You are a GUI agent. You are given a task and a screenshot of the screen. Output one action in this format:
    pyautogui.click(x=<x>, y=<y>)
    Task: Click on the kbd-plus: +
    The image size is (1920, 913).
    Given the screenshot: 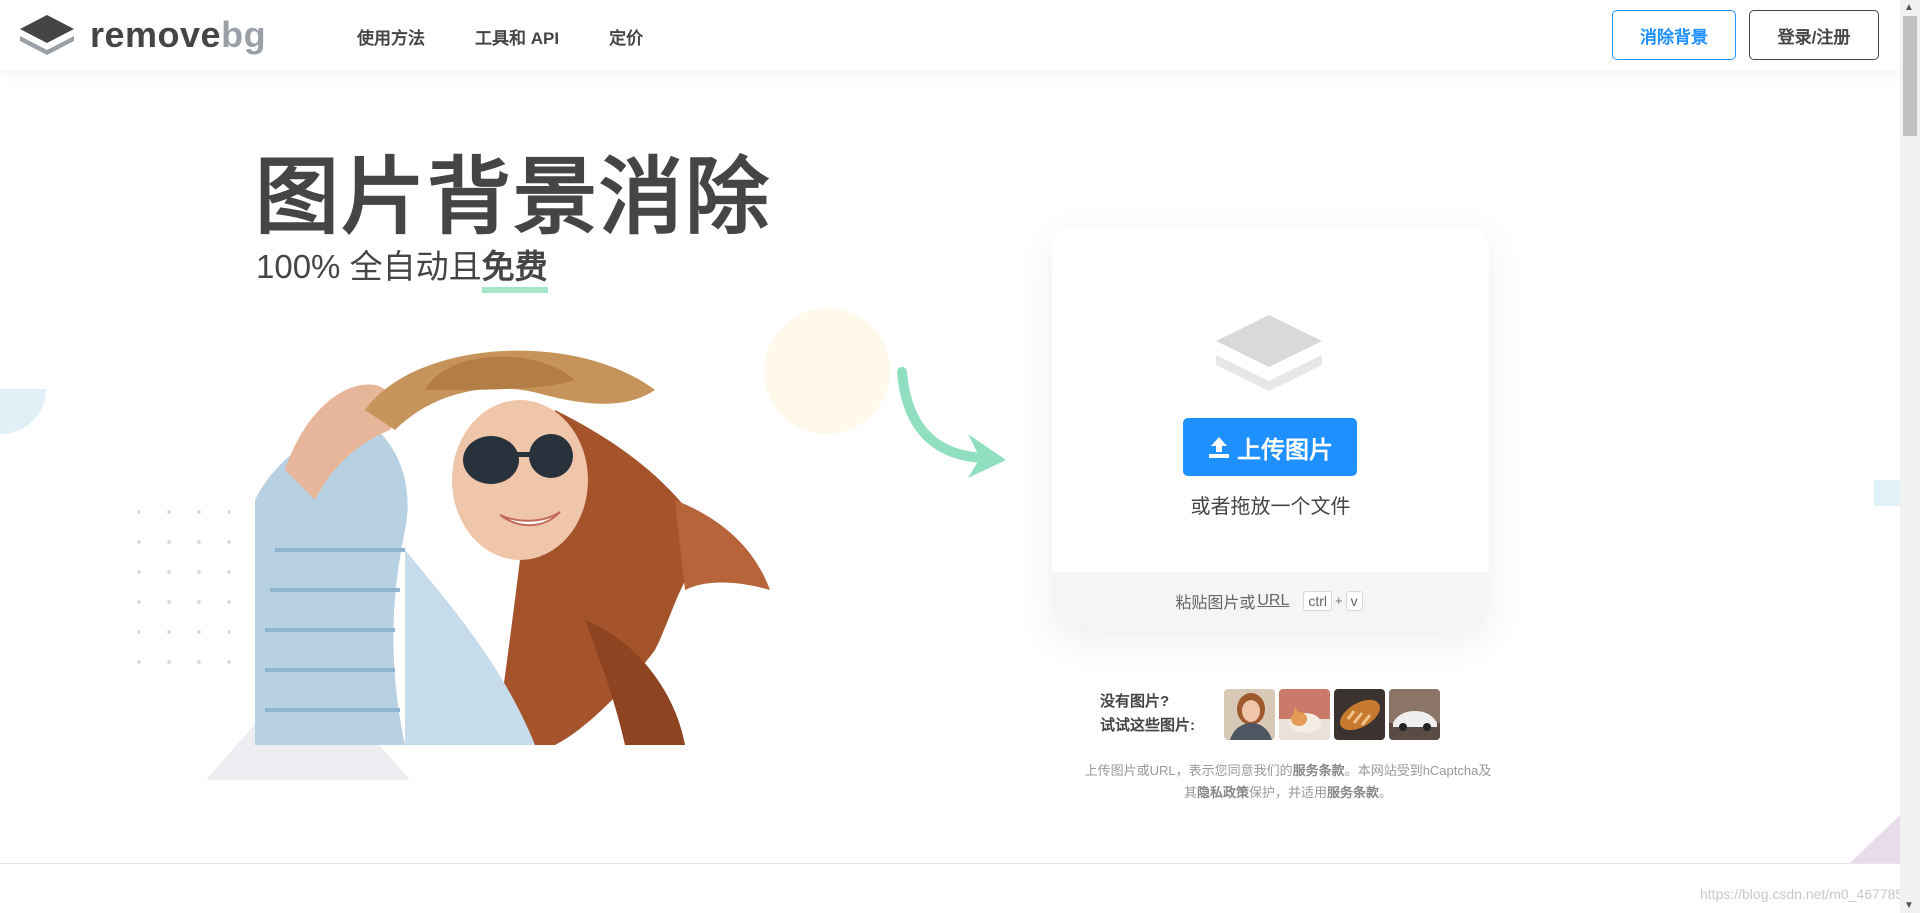 What is the action you would take?
    pyautogui.click(x=1339, y=600)
    